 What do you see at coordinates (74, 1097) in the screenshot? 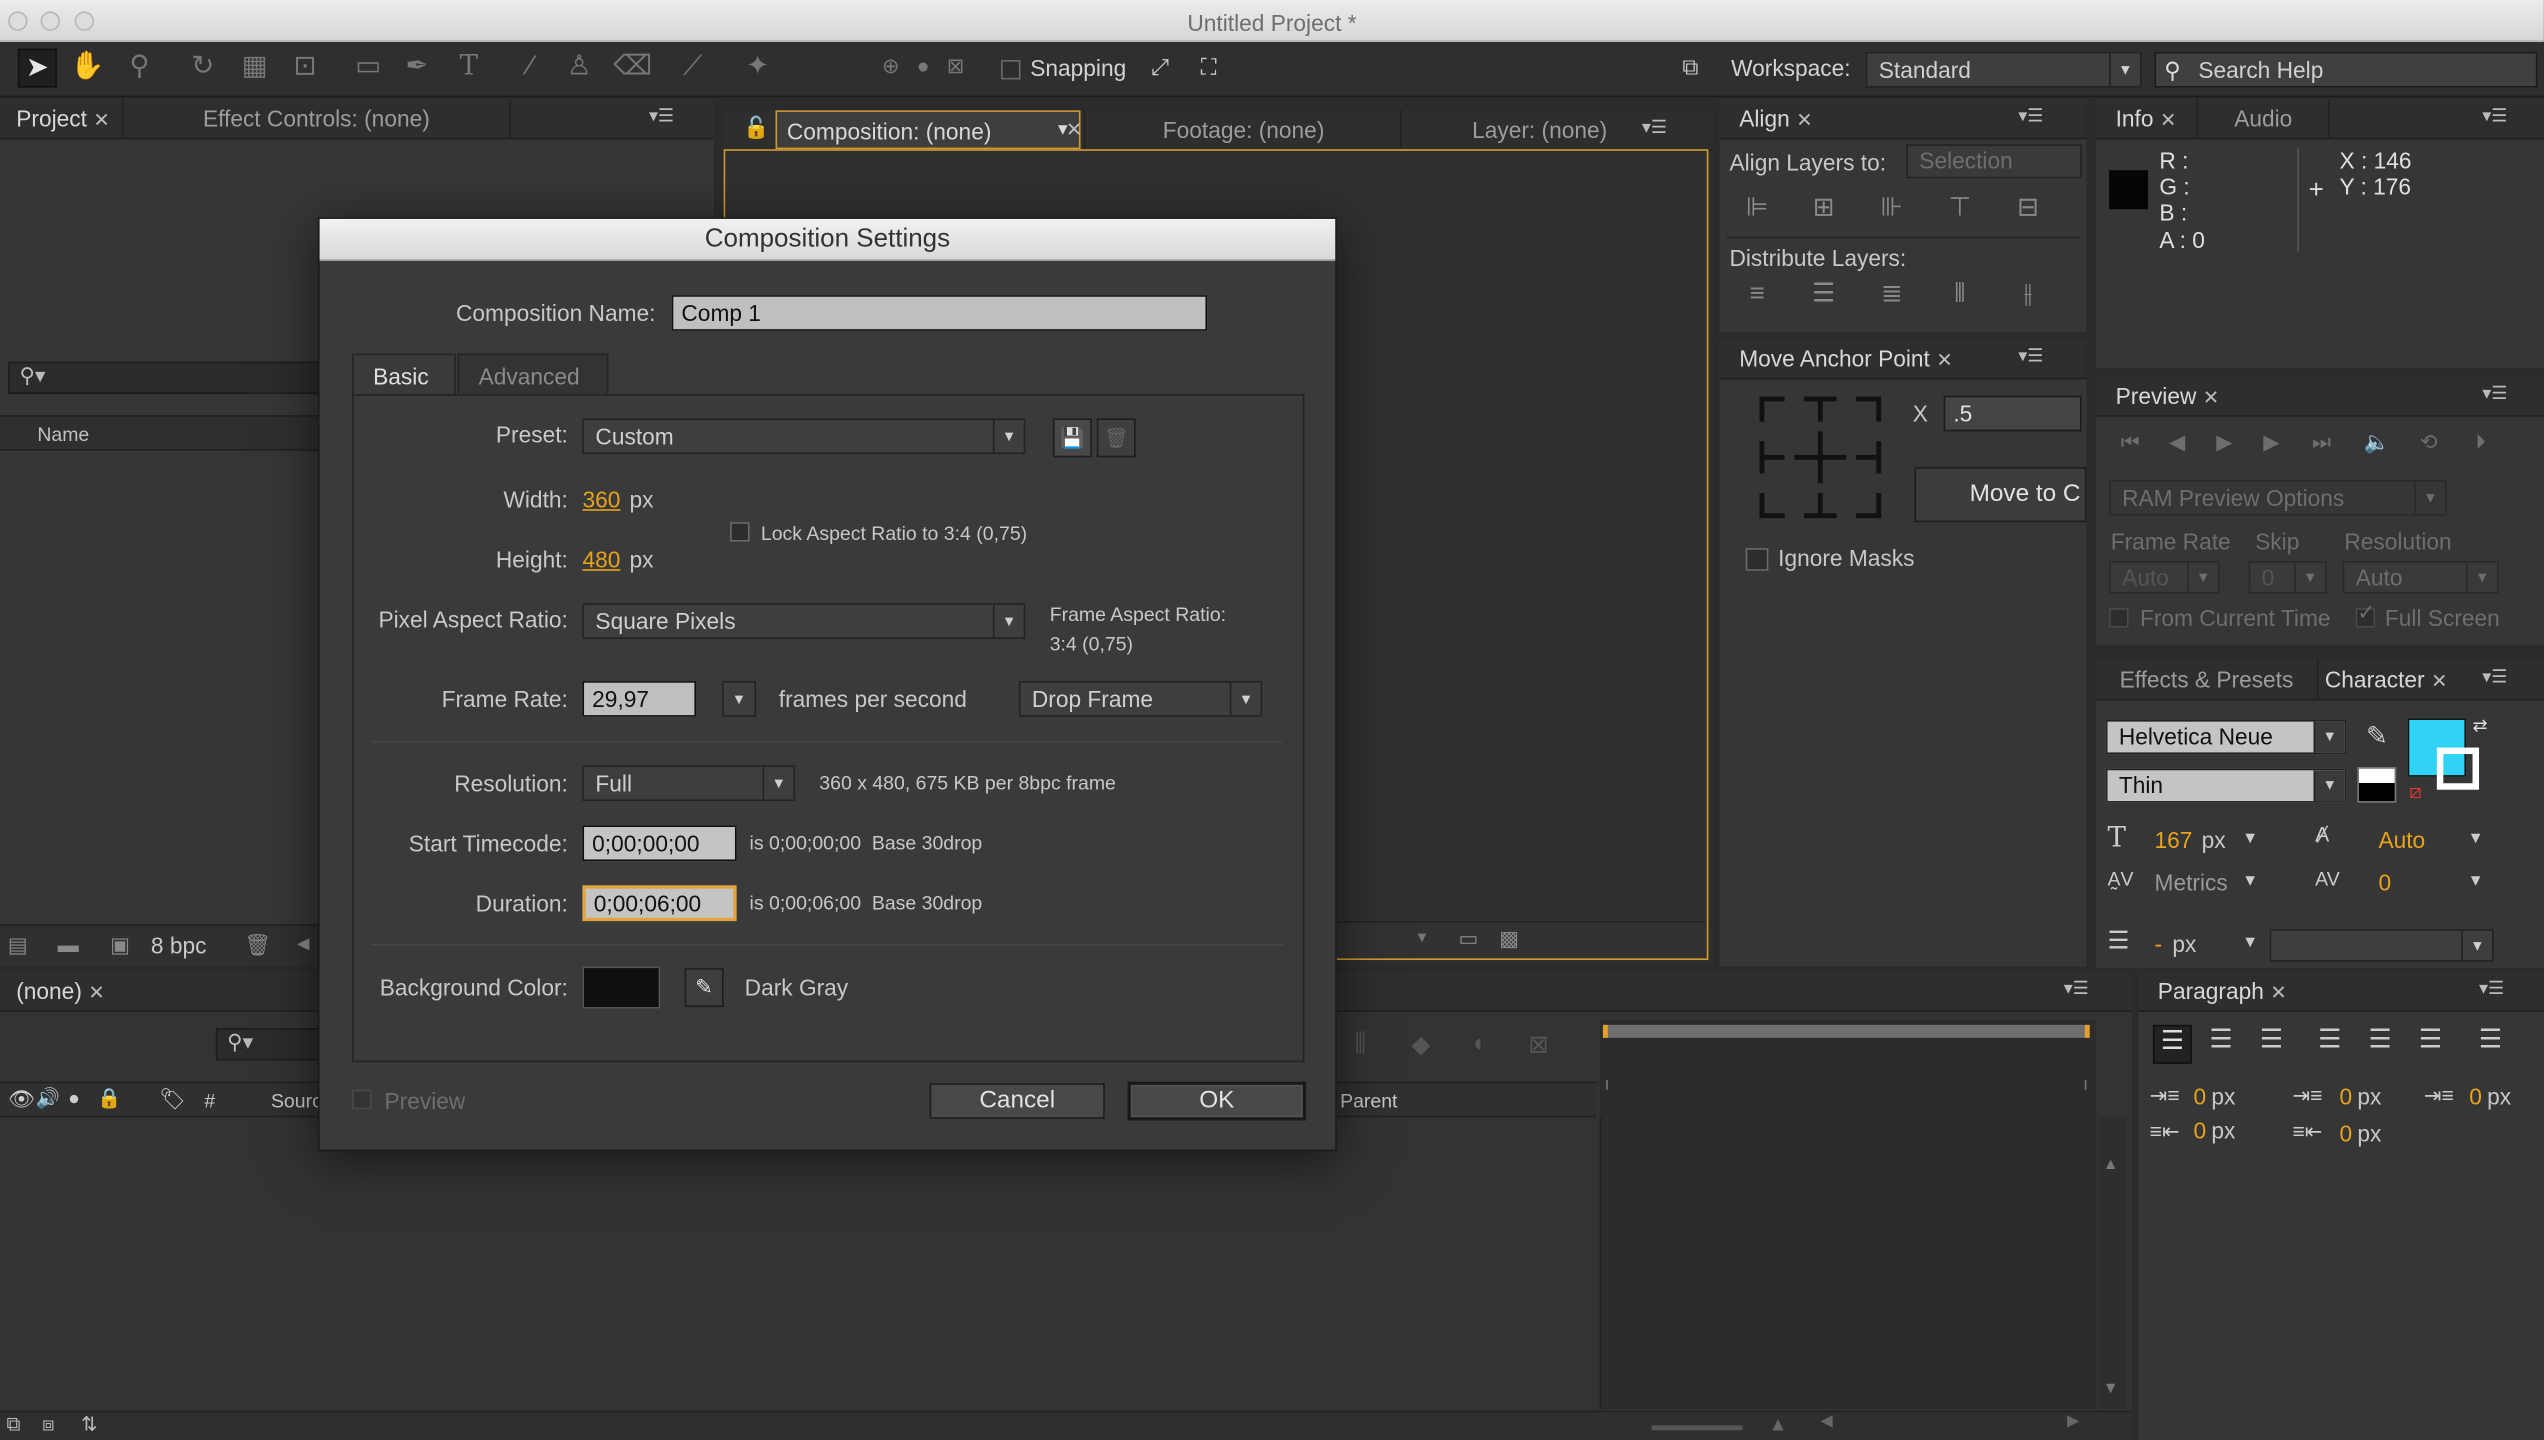
I see `solo-icon: ●` at bounding box center [74, 1097].